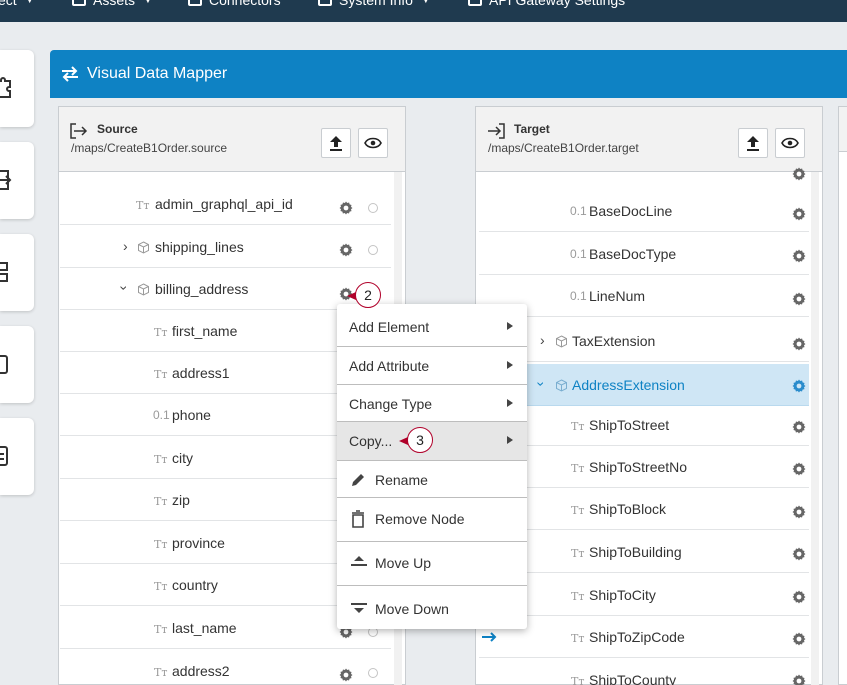 This screenshot has width=847, height=685. I want to click on menu-item-change-type: Change Type, so click(432, 403).